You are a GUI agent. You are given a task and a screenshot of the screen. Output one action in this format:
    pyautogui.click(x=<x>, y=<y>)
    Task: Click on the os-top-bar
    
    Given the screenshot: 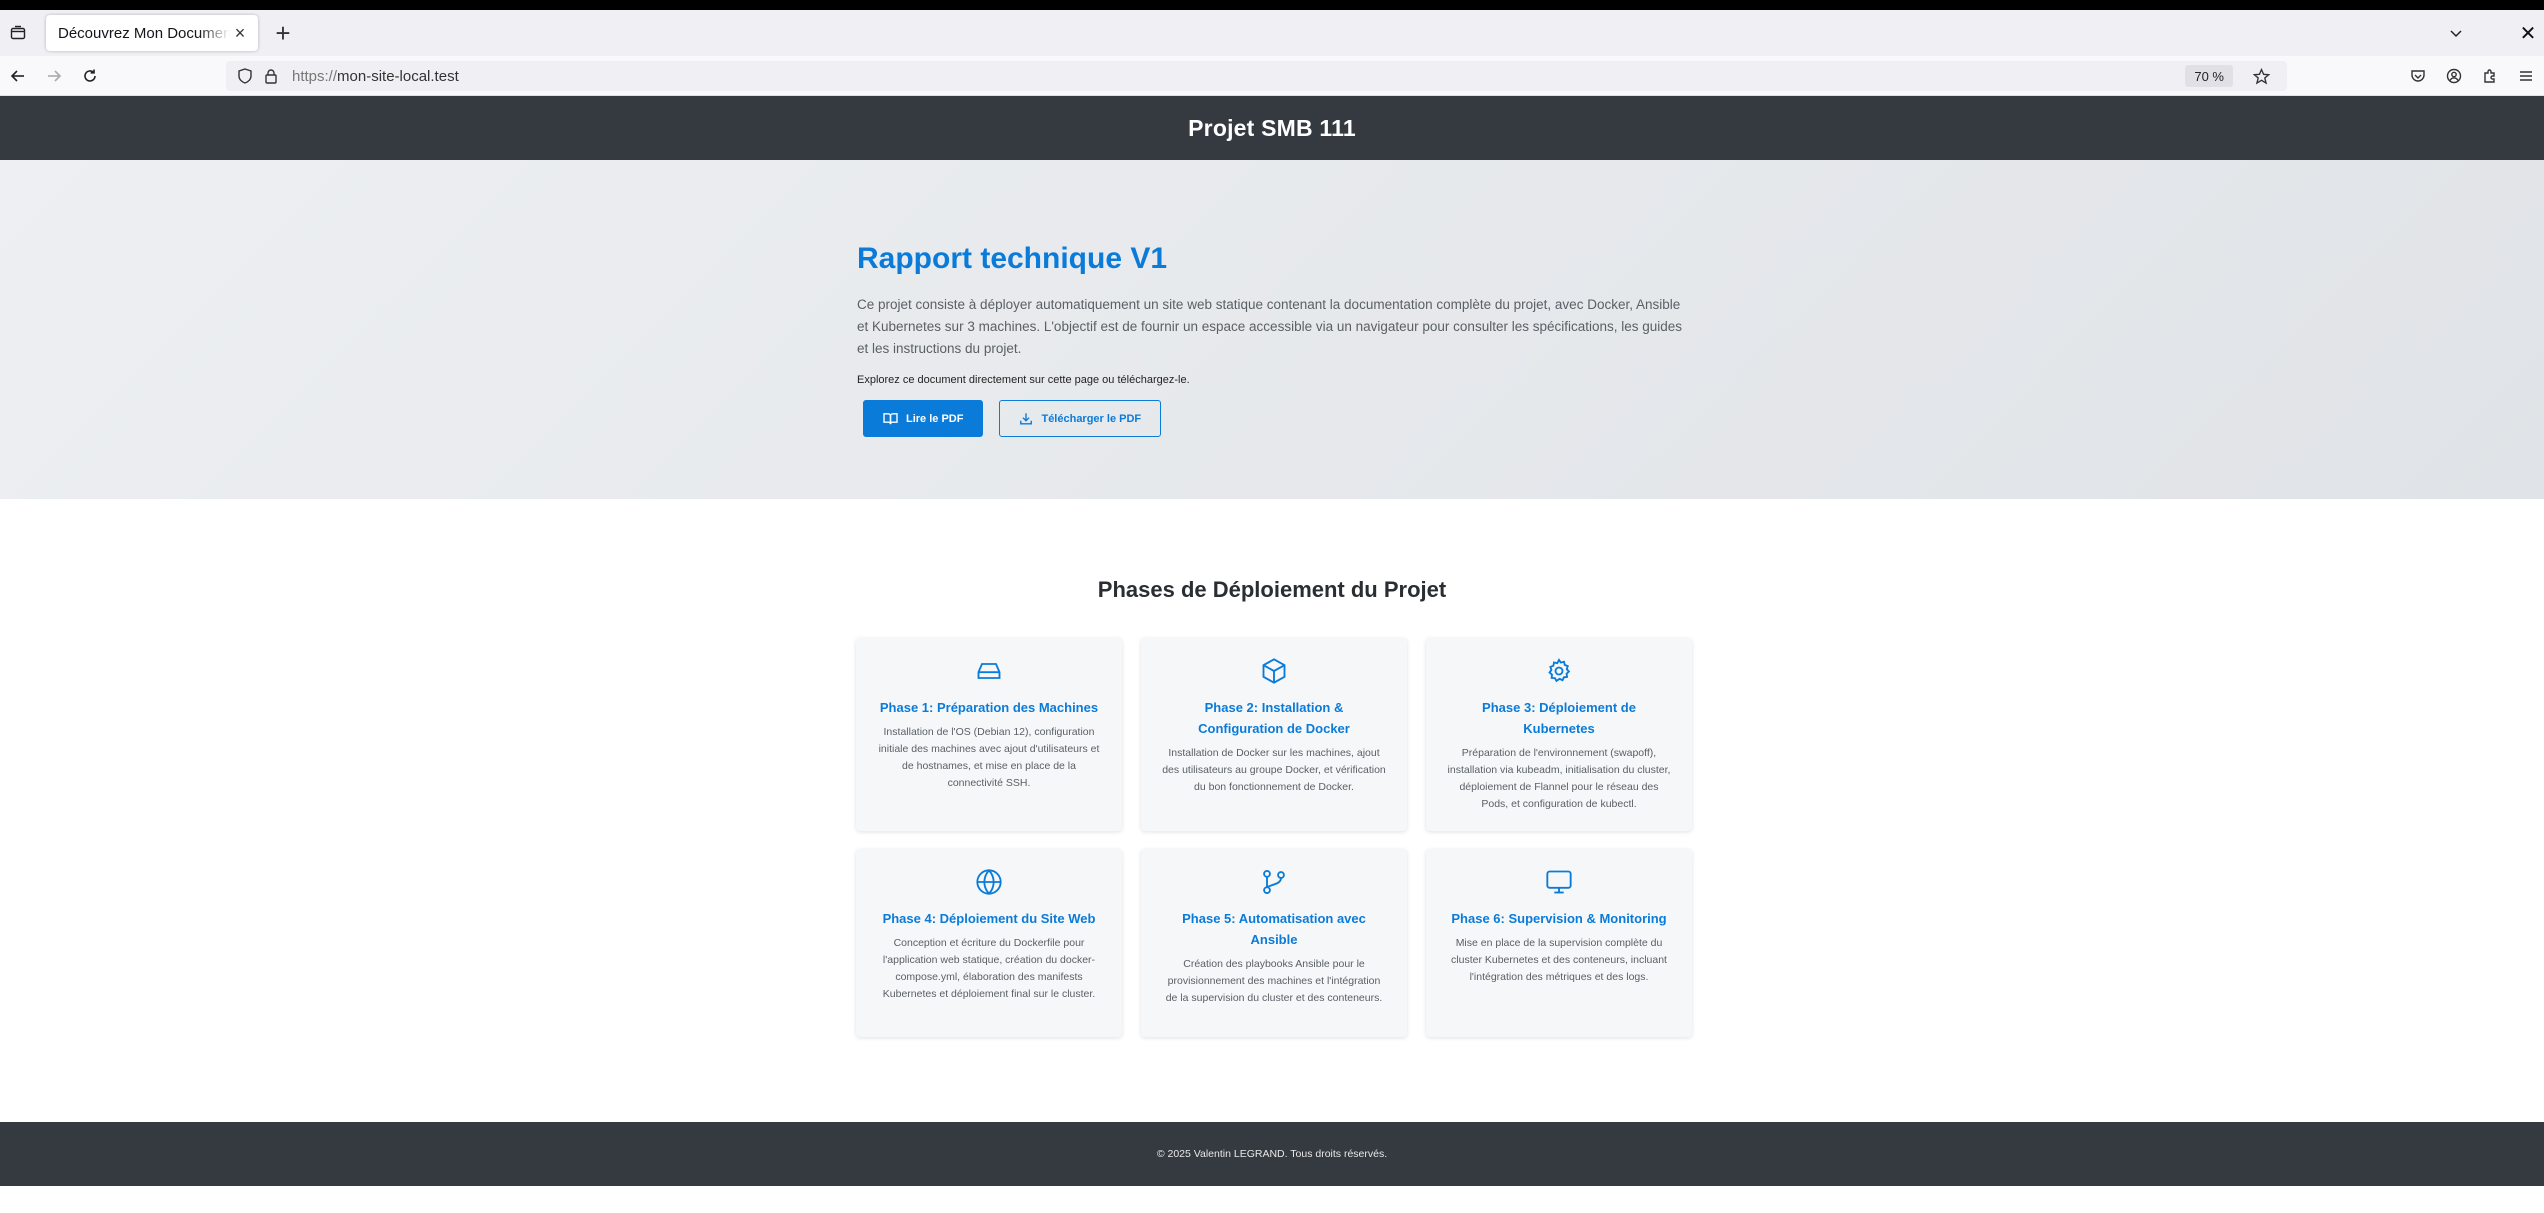 What is the action you would take?
    pyautogui.click(x=1272, y=5)
    